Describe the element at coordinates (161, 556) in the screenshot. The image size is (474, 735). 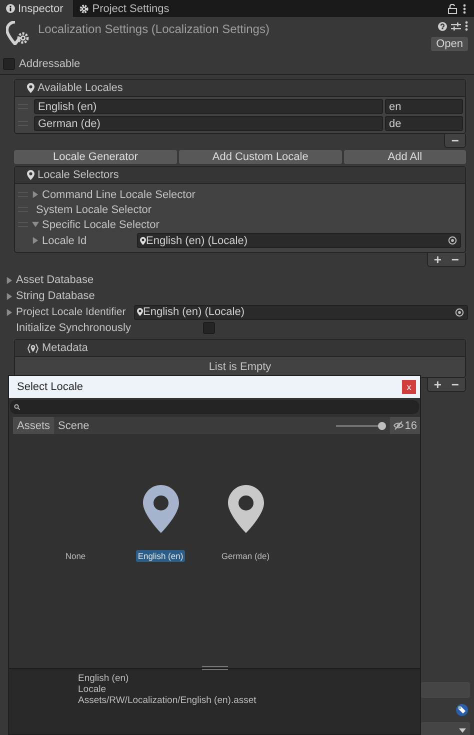
I see `asset-item-label: English (en)` at that location.